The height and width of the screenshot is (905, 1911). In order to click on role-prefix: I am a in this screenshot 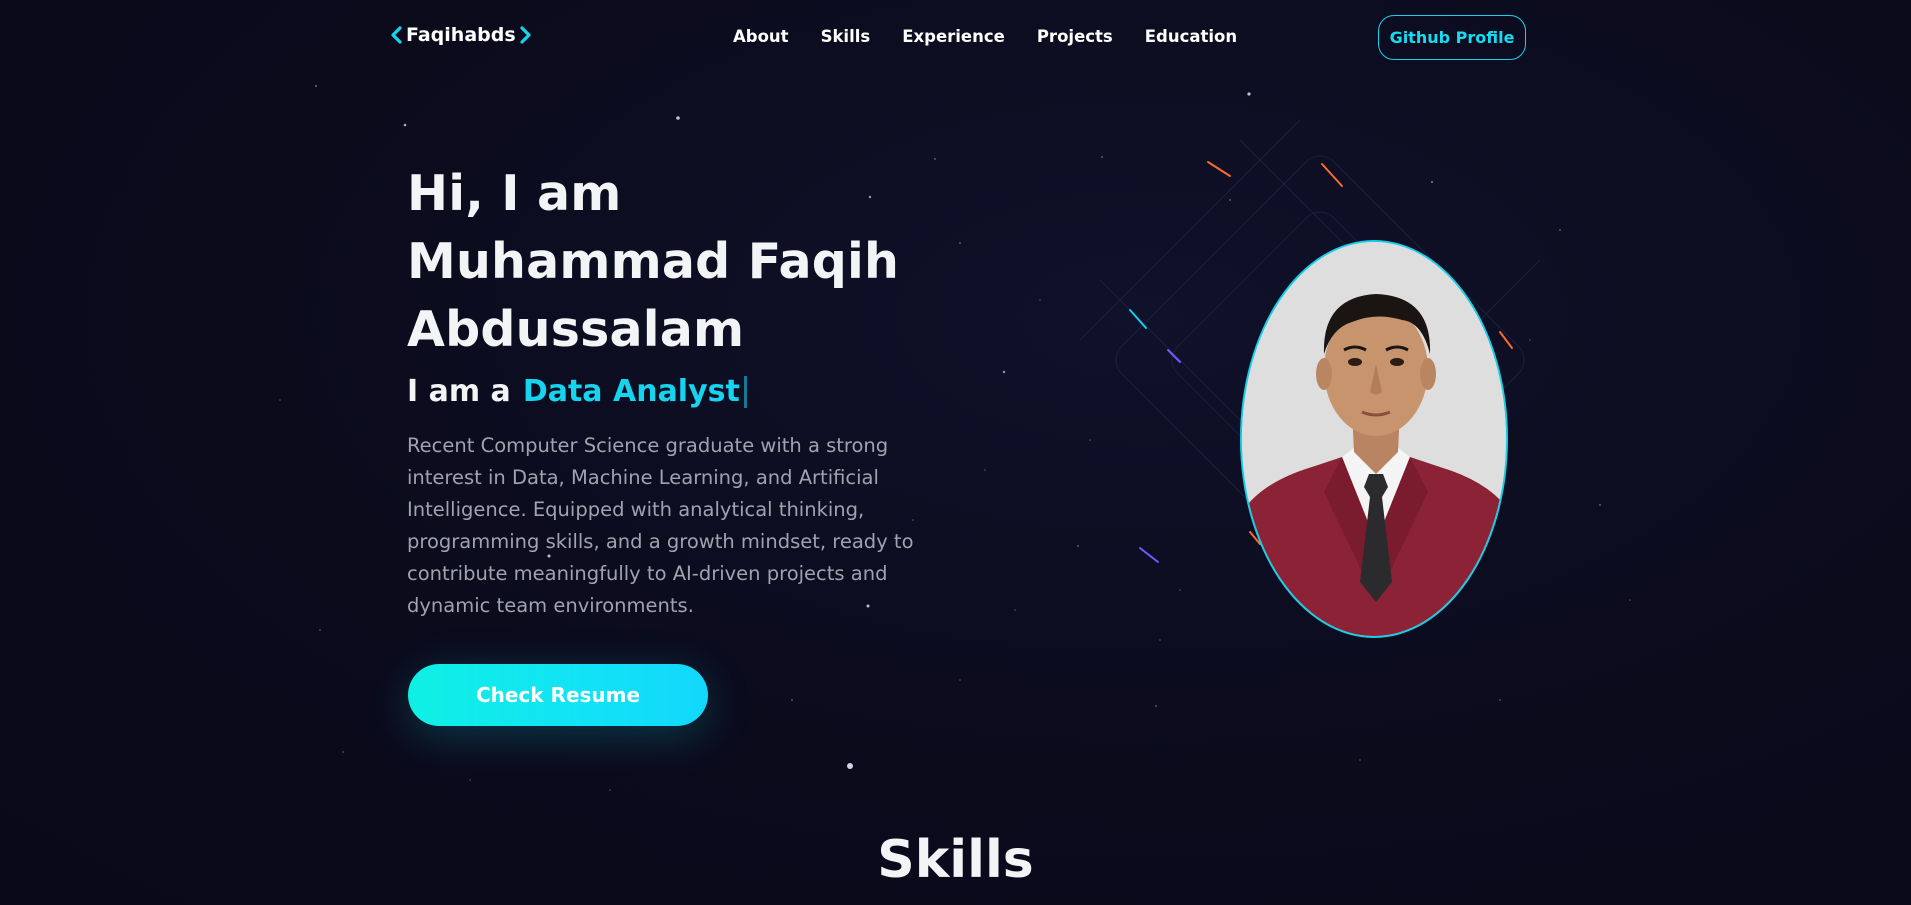, I will do `click(459, 391)`.